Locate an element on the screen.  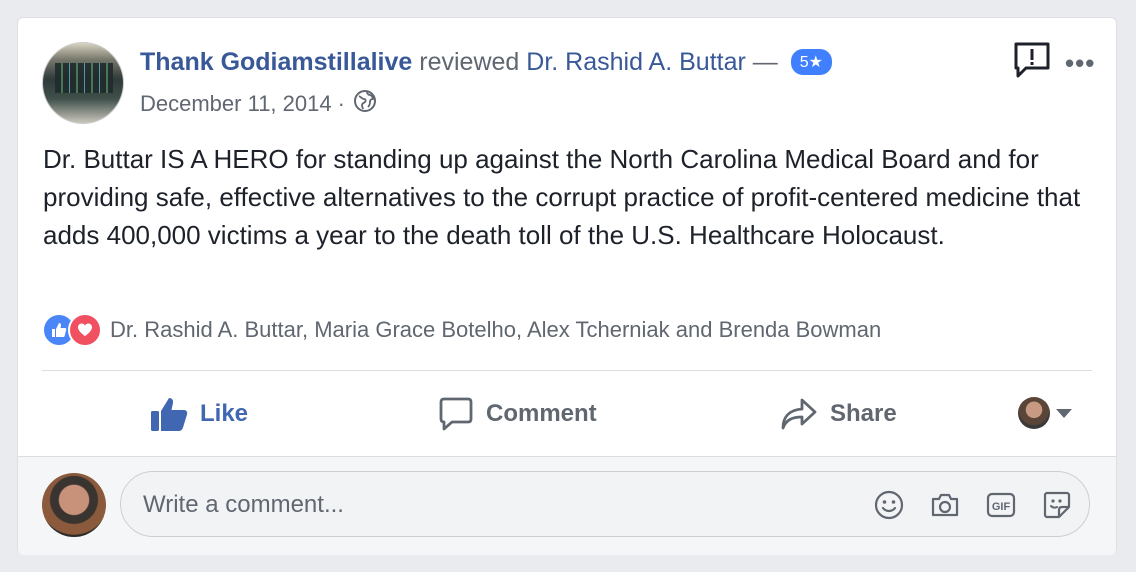
post-meta: December 11, 2014 · is located at coordinates (258, 104).